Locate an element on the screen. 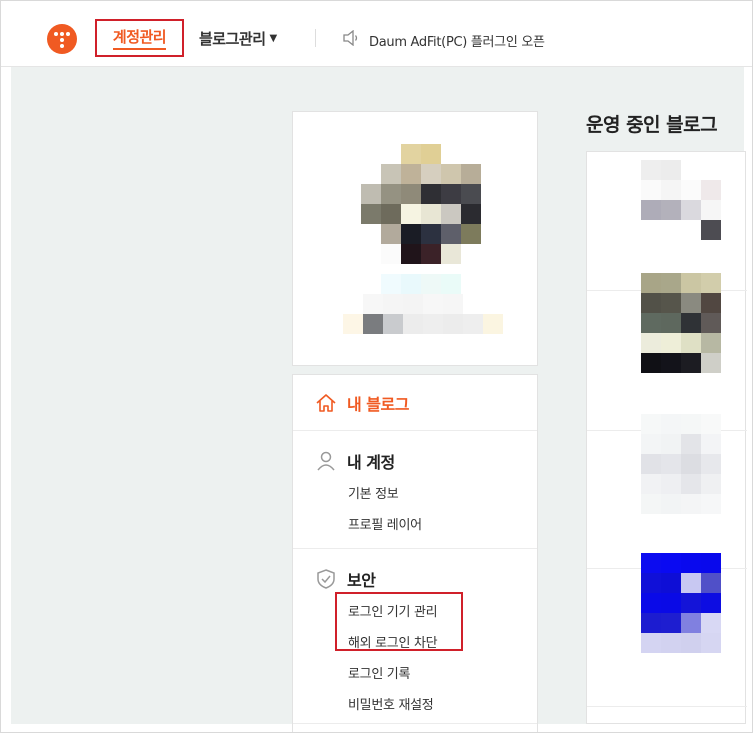  menu-item-basic-info: 기본 정보 is located at coordinates (426, 492).